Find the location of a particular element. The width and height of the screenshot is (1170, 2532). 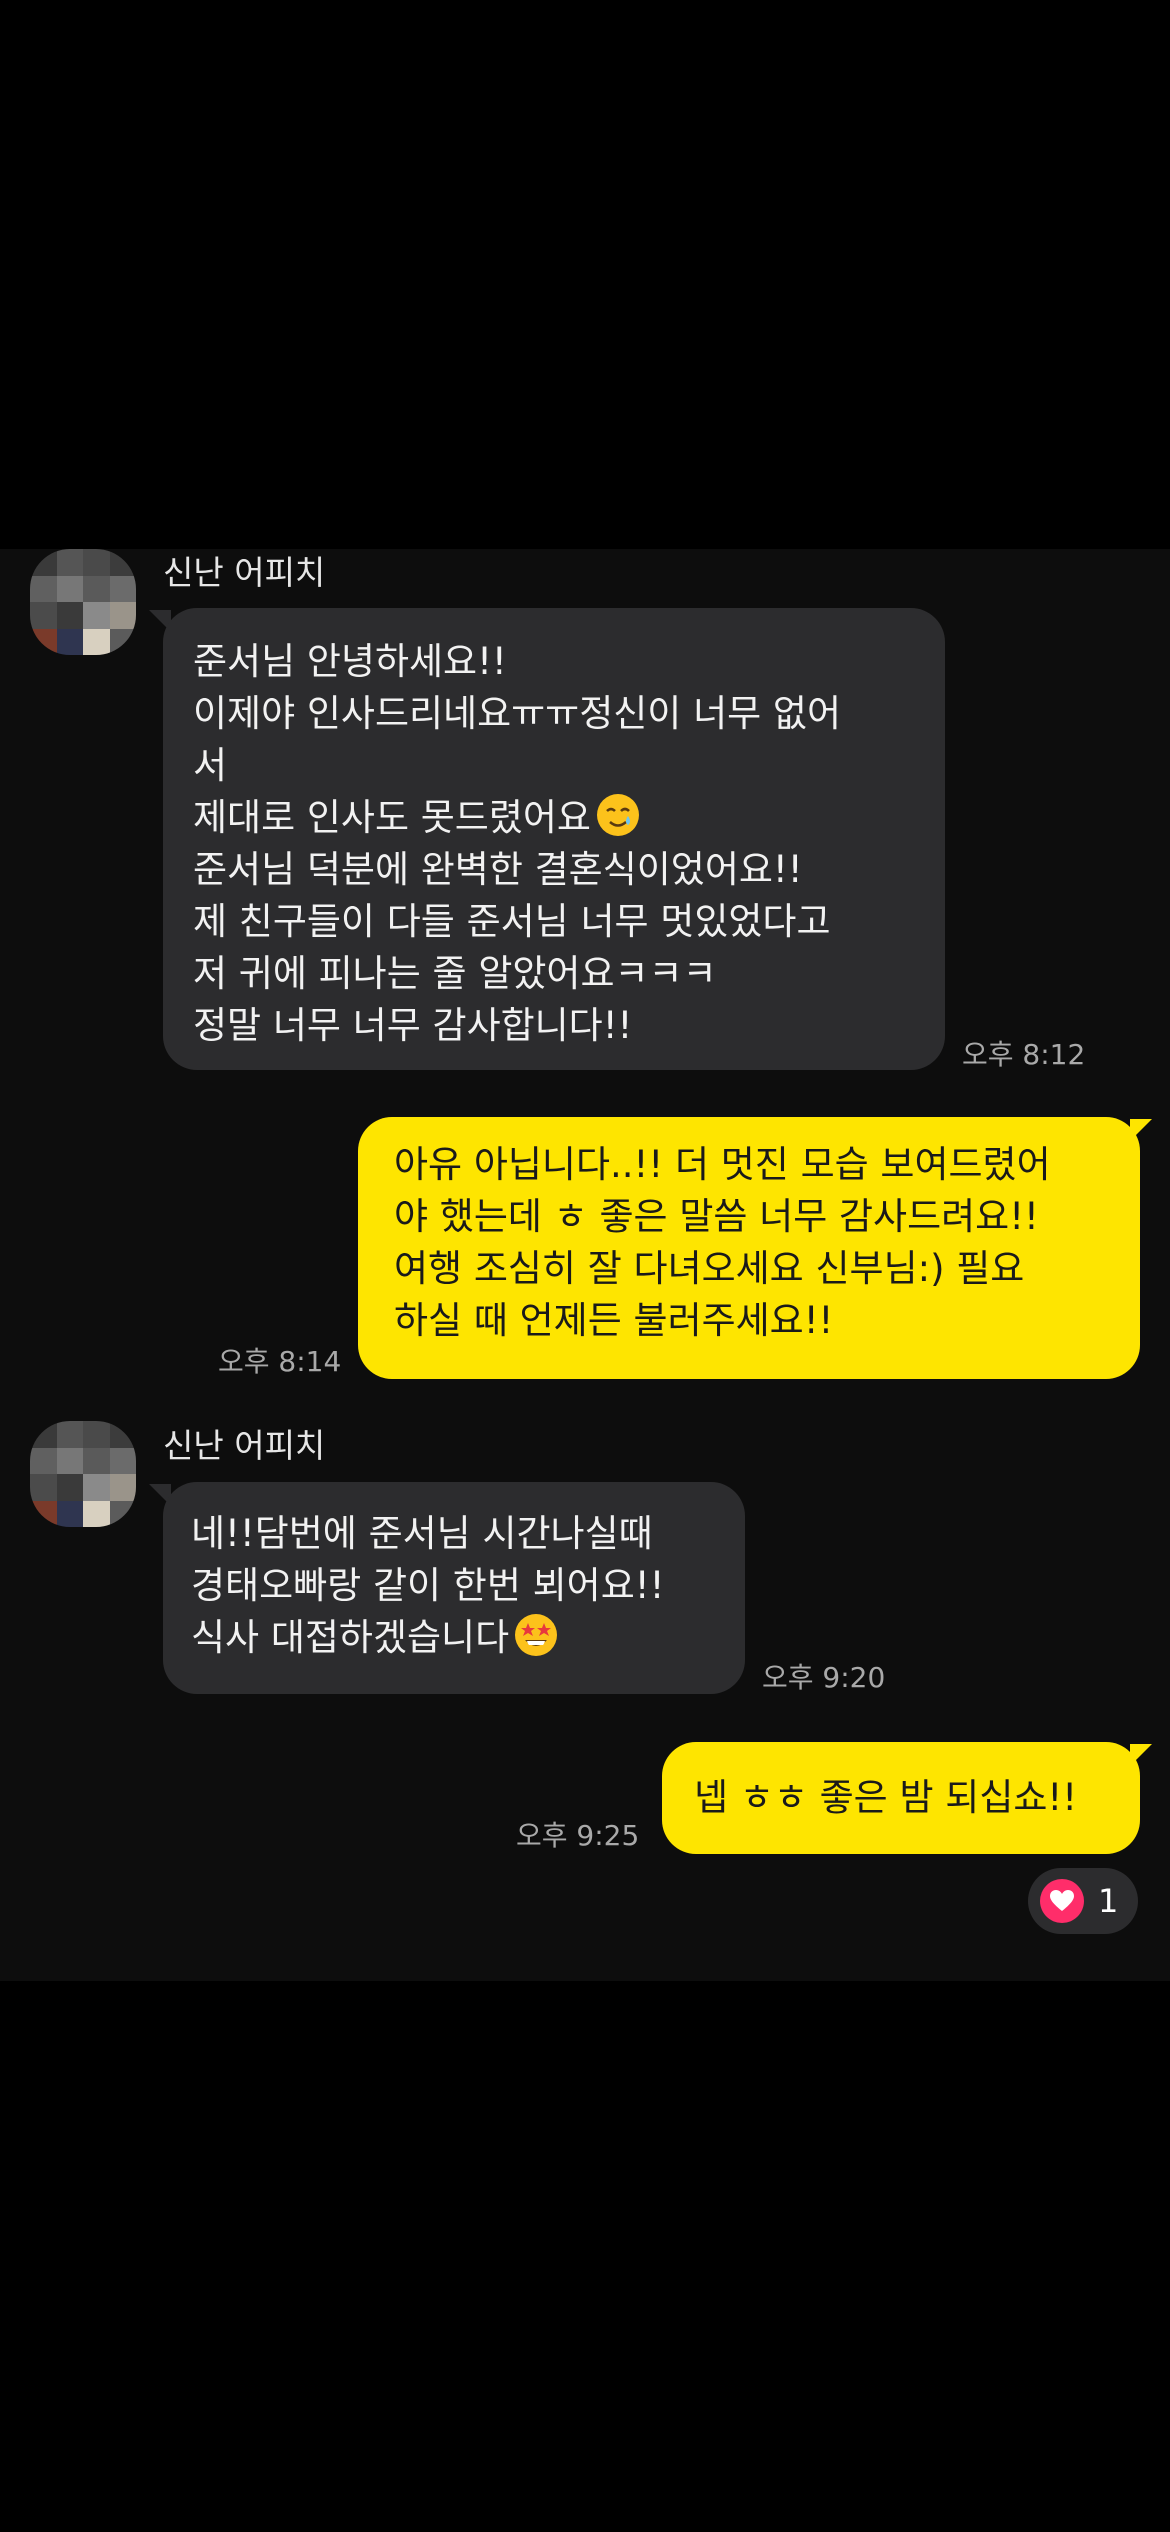

smiling-face-with-tear-icon is located at coordinates (617, 815).